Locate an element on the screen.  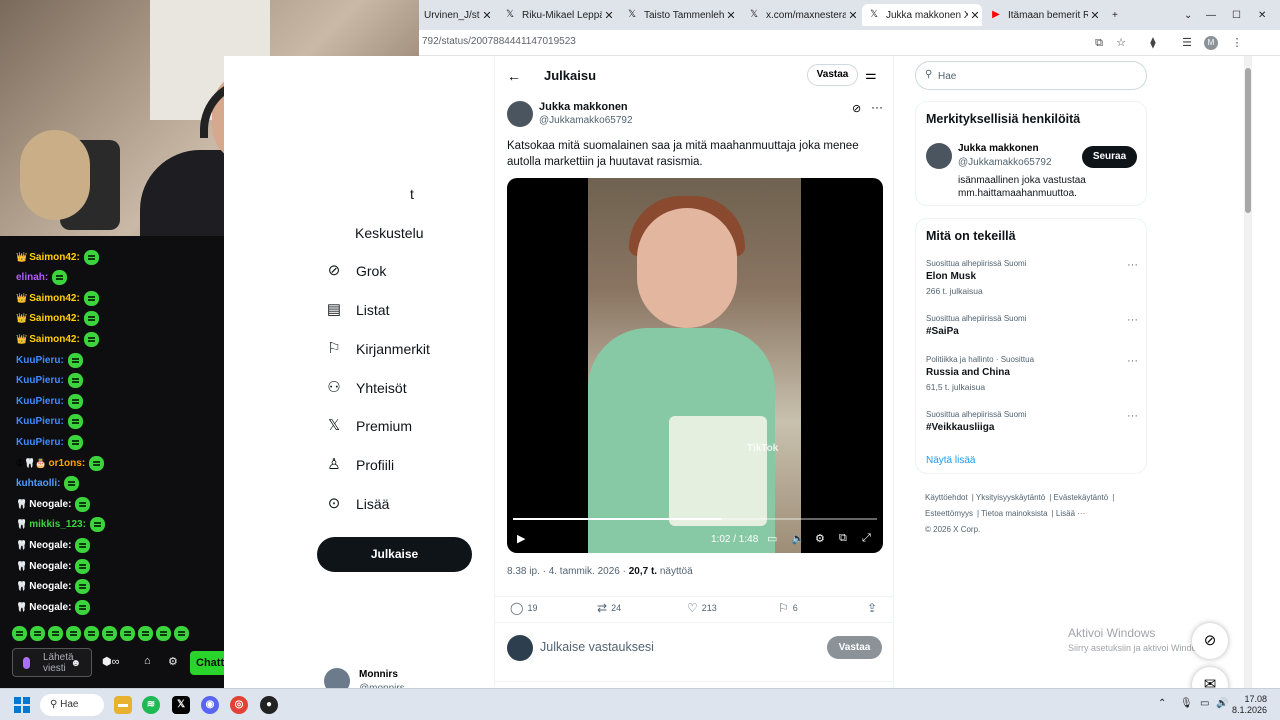
search-input: ⚲ Hae is located at coordinates (1031, 75).